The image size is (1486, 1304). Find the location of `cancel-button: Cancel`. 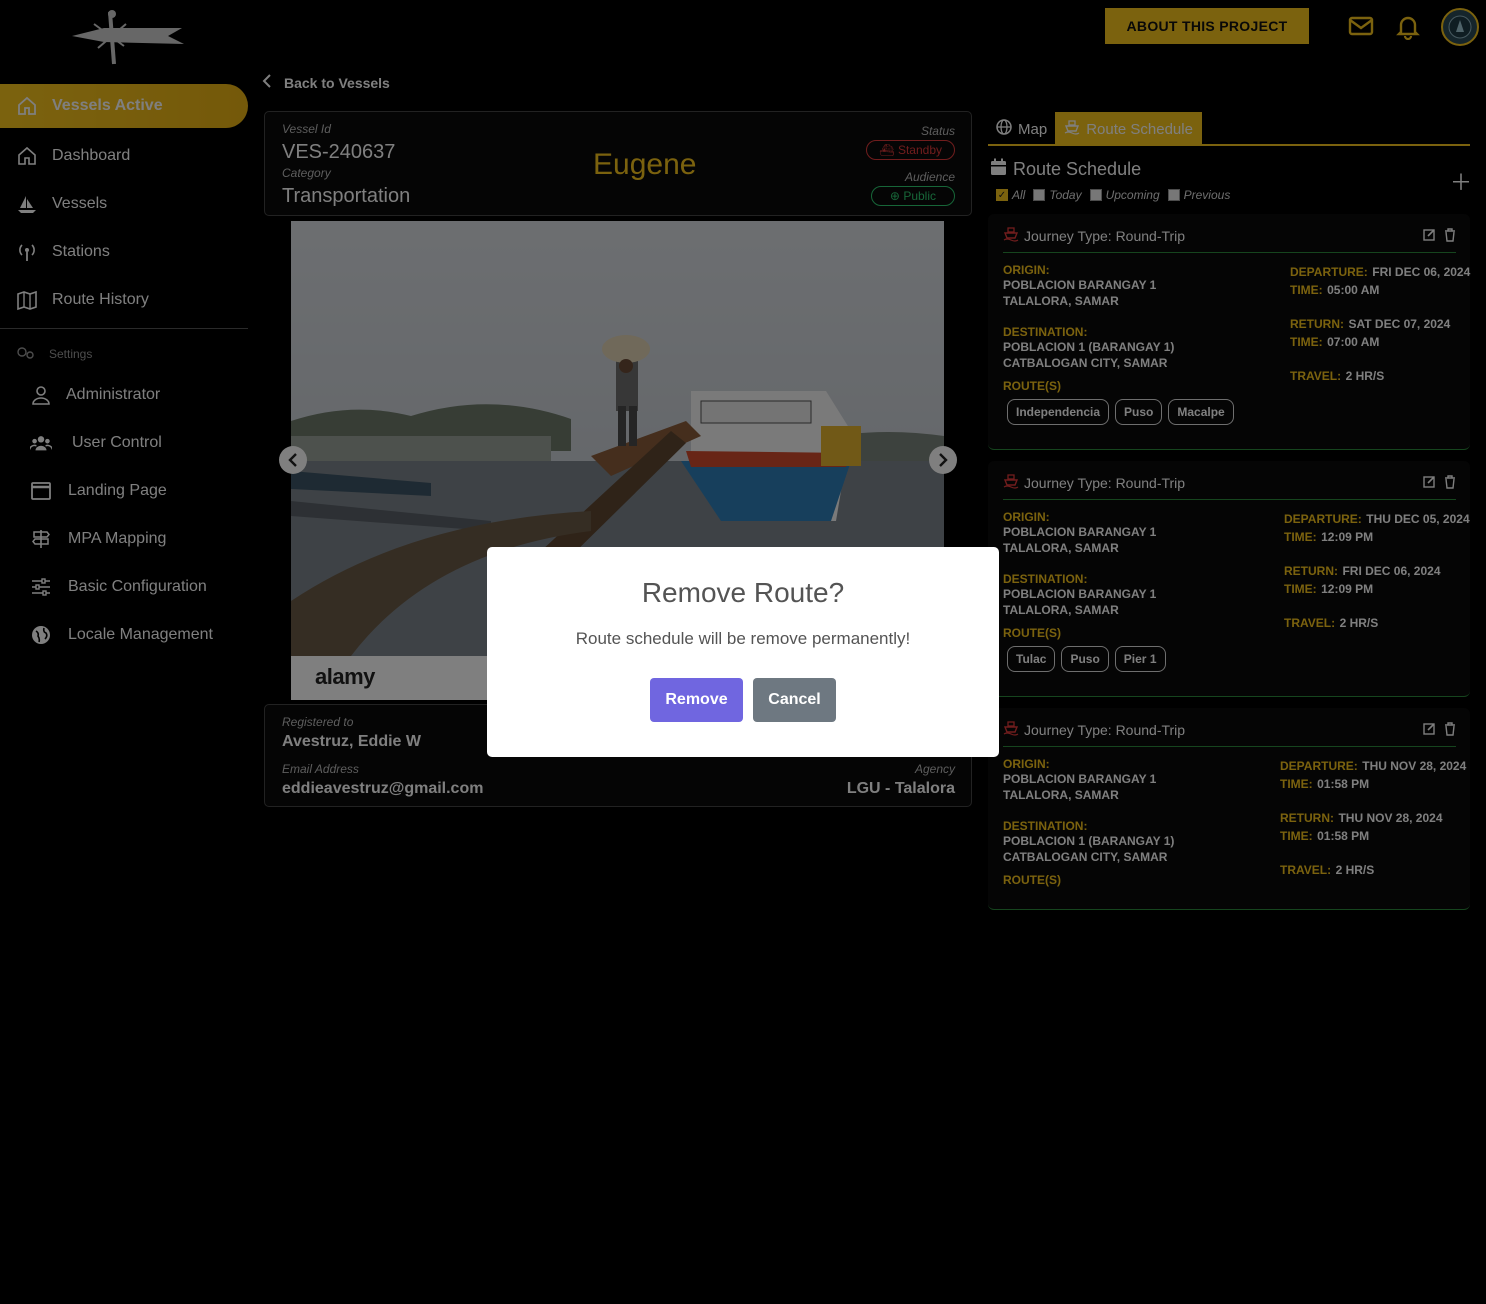

cancel-button: Cancel is located at coordinates (794, 700).